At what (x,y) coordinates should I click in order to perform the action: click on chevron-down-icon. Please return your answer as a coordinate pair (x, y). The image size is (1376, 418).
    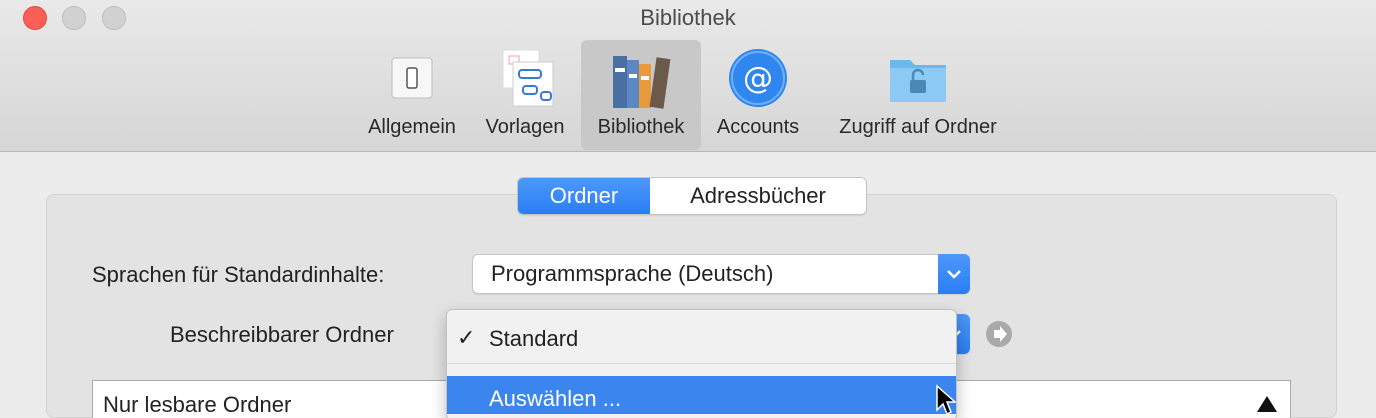
    Looking at the image, I should click on (954, 274).